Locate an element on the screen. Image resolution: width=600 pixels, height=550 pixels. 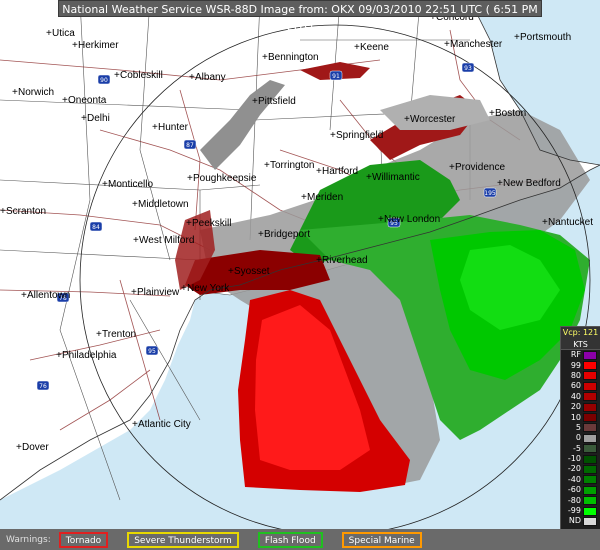
city-label: Providence is located at coordinates (480, 167).